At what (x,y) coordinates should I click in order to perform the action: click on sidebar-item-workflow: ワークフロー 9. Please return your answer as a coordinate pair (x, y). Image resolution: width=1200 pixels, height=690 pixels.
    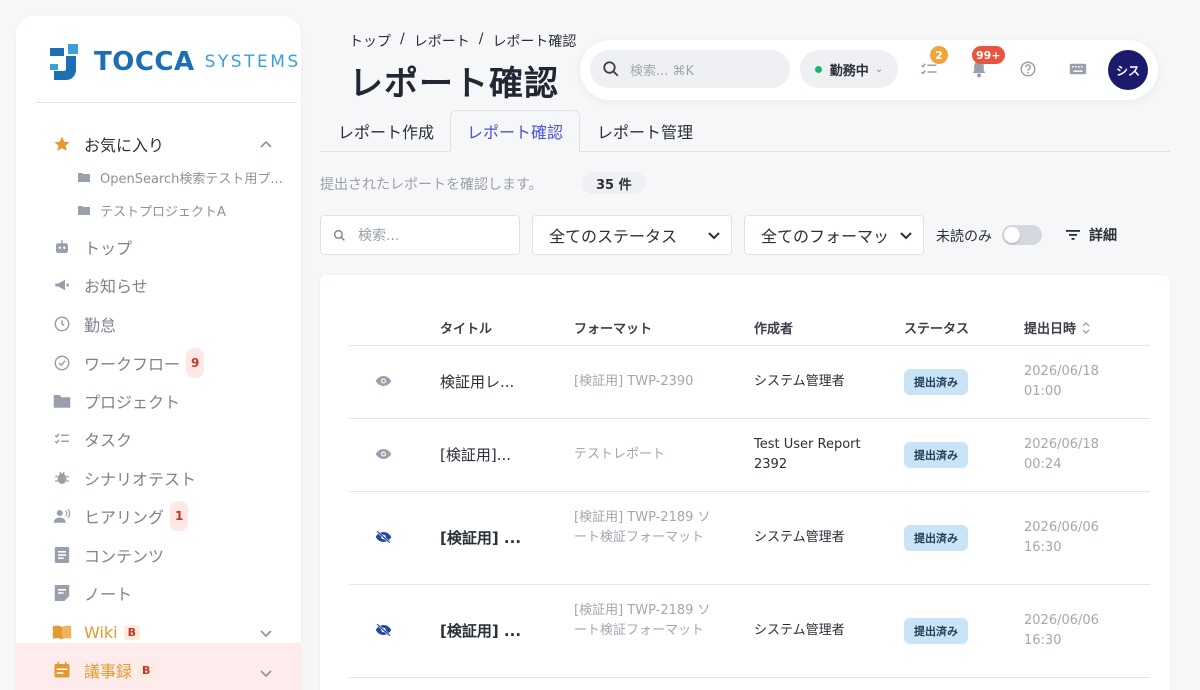
    Looking at the image, I should click on (172, 363).